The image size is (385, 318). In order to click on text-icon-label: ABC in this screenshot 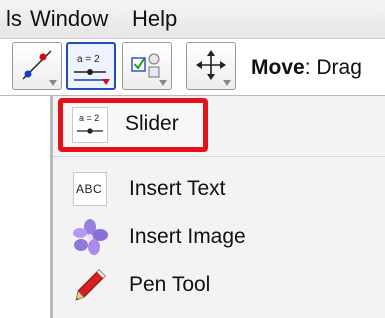, I will do `click(89, 189)`.